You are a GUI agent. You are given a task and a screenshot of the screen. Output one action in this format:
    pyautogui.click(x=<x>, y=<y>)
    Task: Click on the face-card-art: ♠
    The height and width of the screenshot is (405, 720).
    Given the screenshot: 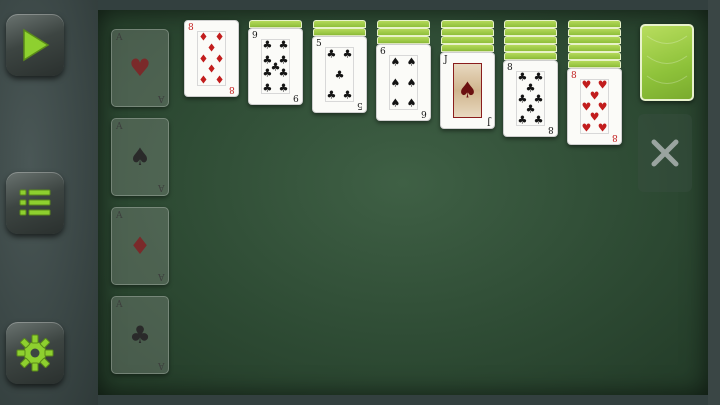 What is the action you would take?
    pyautogui.click(x=467, y=90)
    